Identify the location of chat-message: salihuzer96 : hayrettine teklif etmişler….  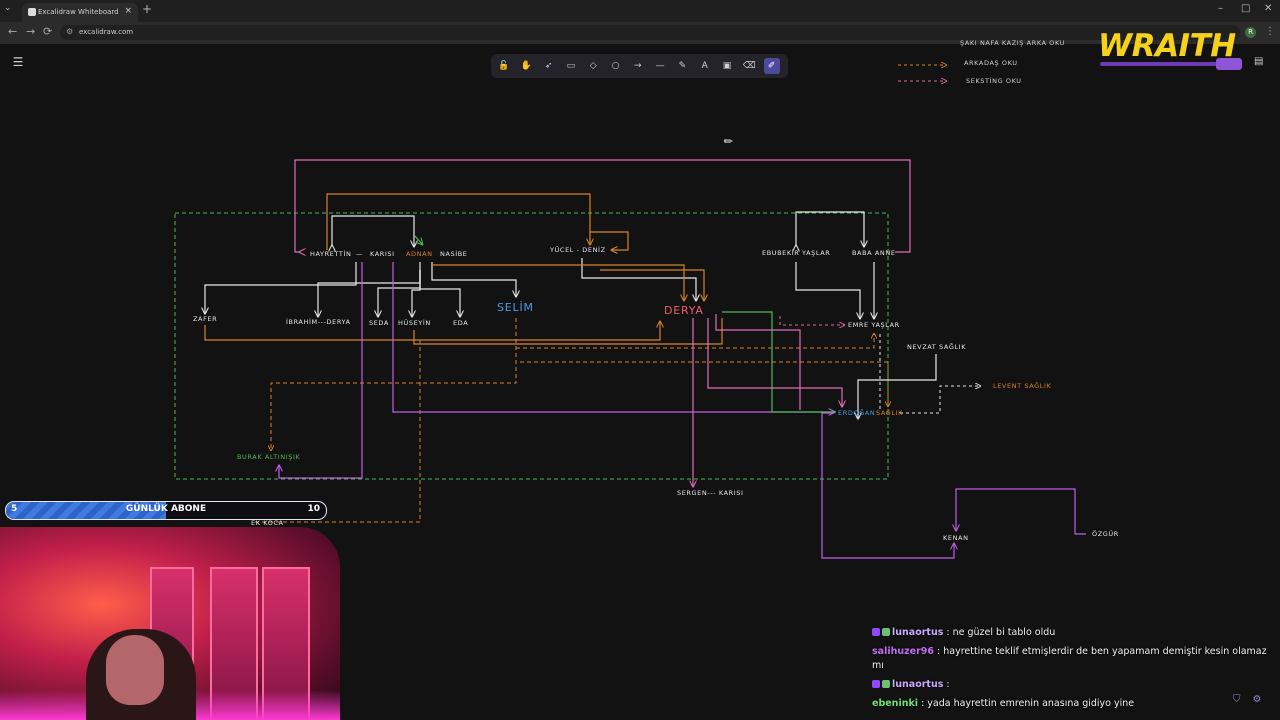
(1072, 659).